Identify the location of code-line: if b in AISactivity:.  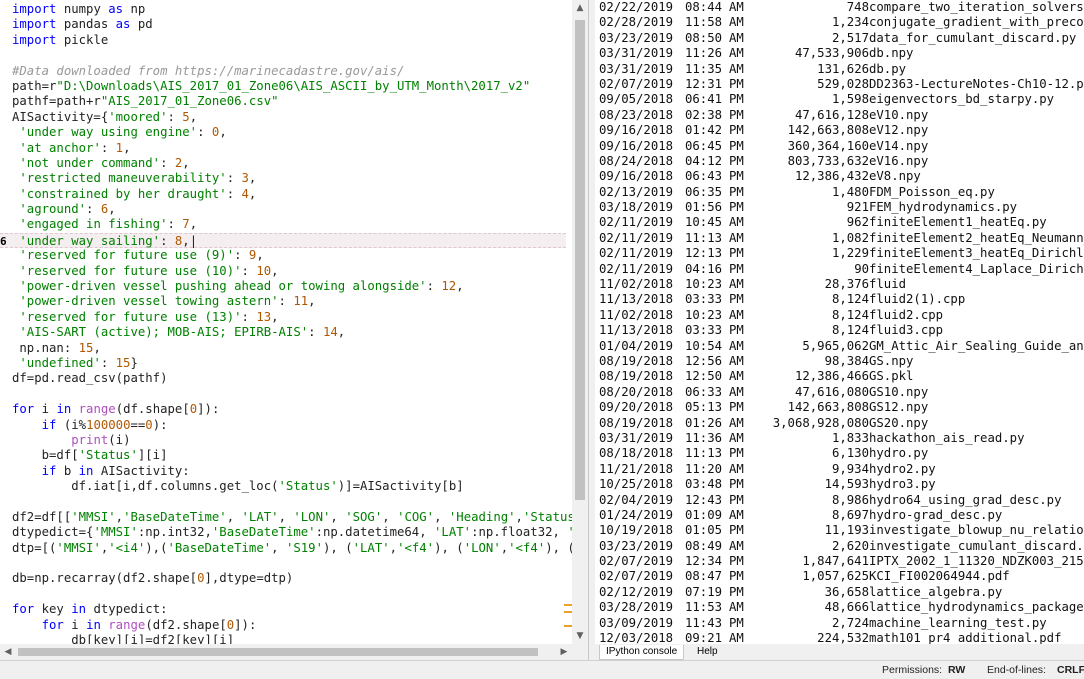
(283, 471).